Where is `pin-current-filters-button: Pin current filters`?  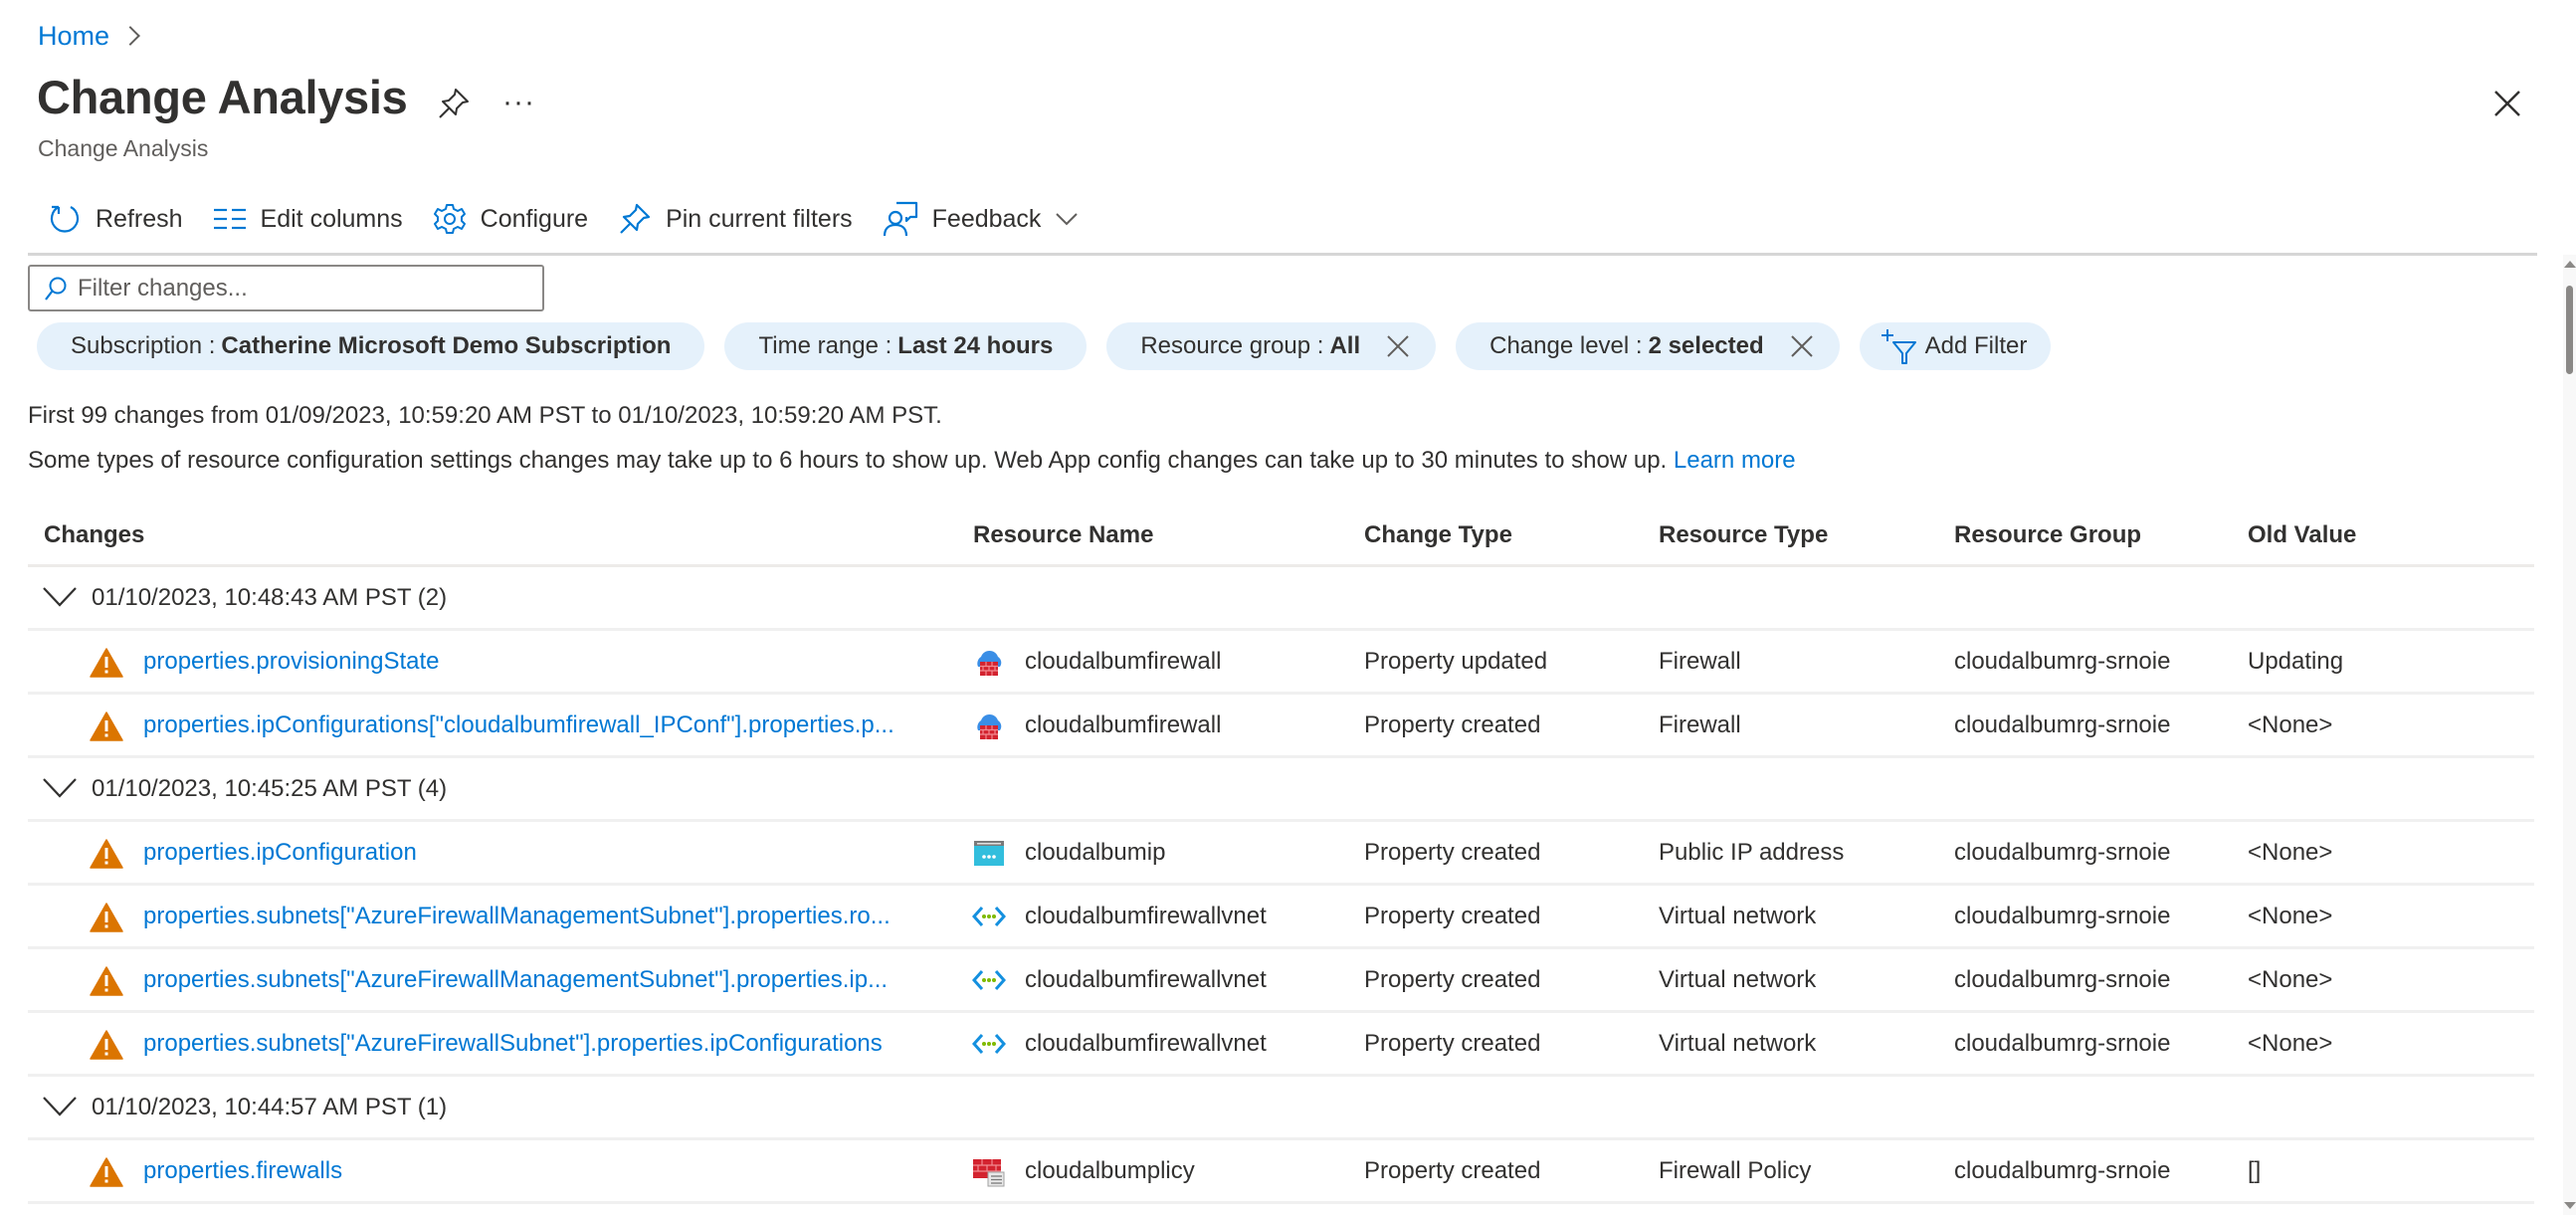 pin-current-filters-button: Pin current filters is located at coordinates (735, 219).